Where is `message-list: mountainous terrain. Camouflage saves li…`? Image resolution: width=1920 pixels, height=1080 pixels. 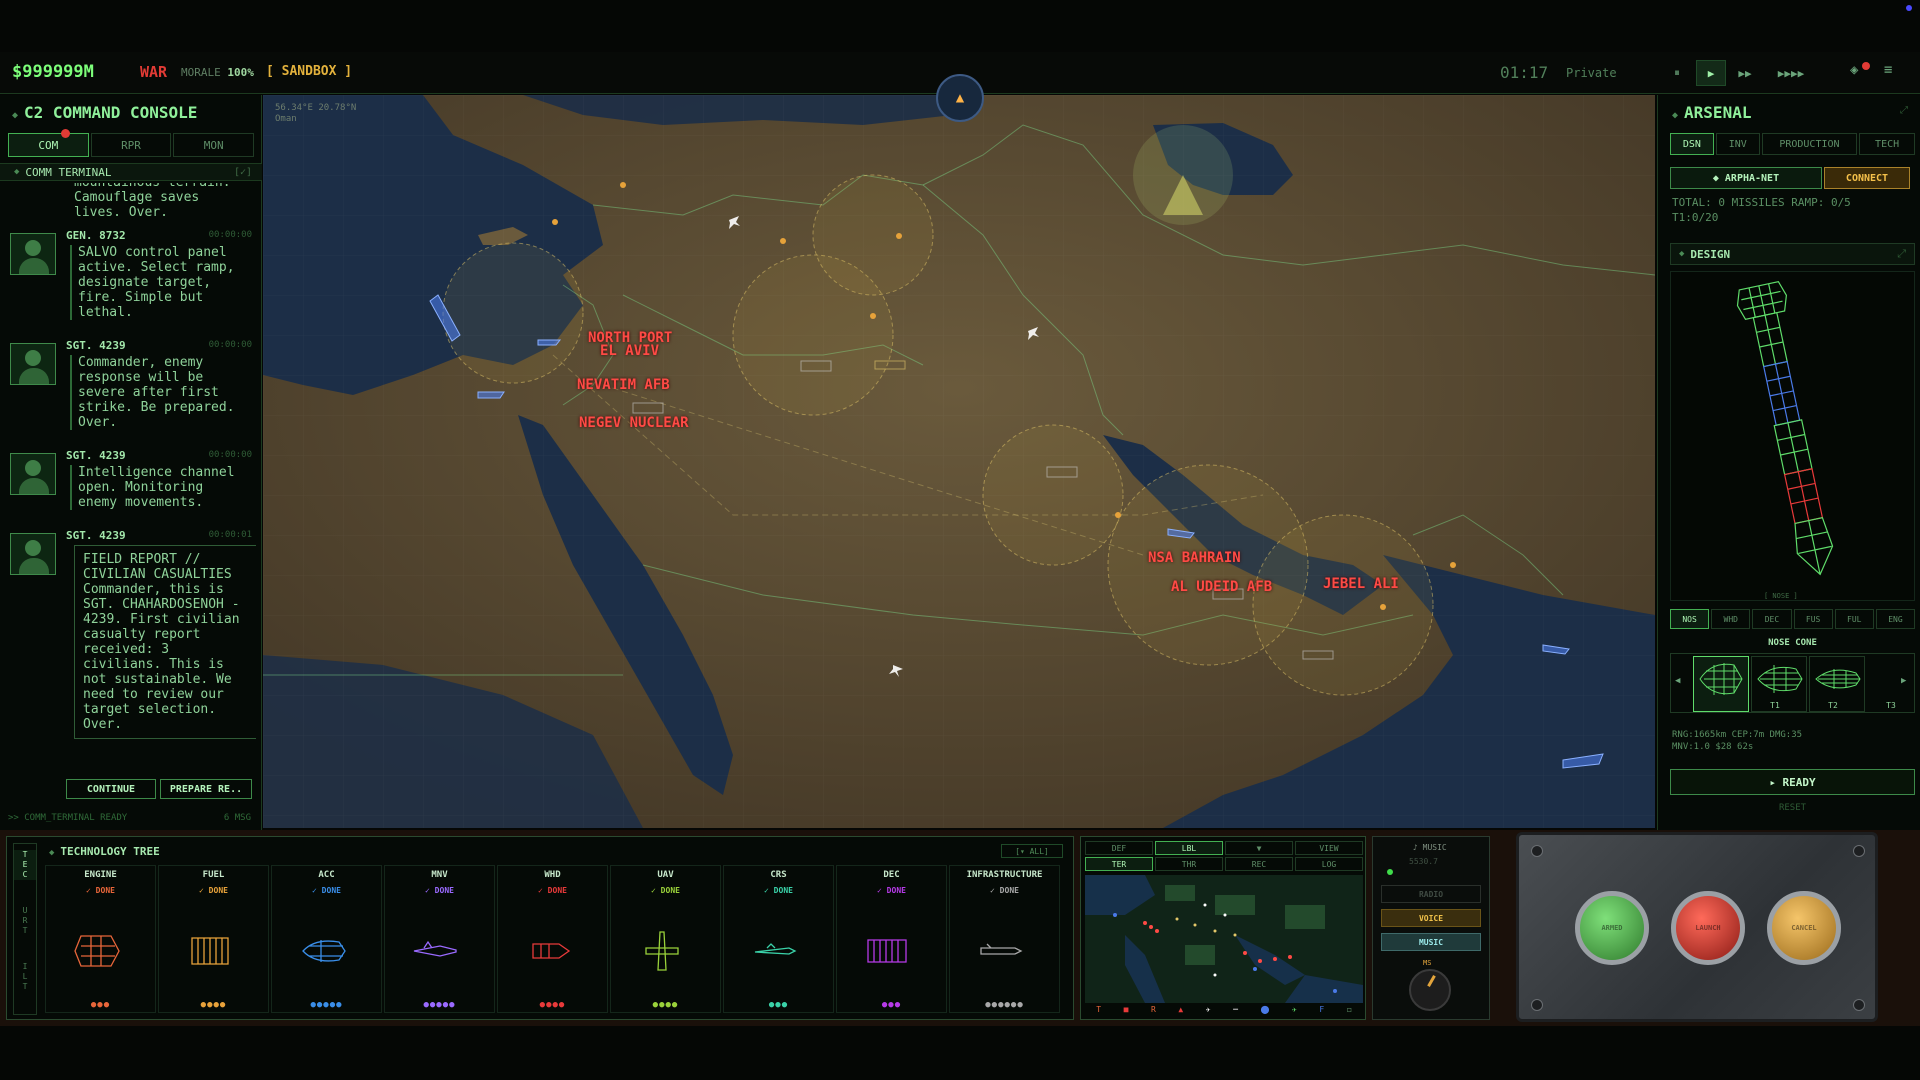 message-list: mountainous terrain. Camouflage saves li… is located at coordinates (132, 483).